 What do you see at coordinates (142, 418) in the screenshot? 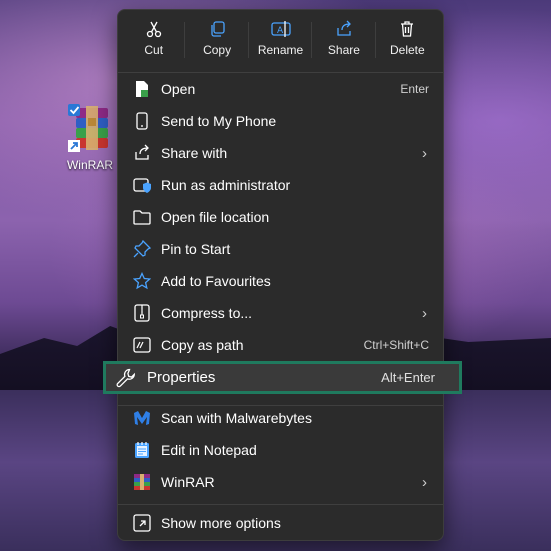
I see `malwarebytes-icon` at bounding box center [142, 418].